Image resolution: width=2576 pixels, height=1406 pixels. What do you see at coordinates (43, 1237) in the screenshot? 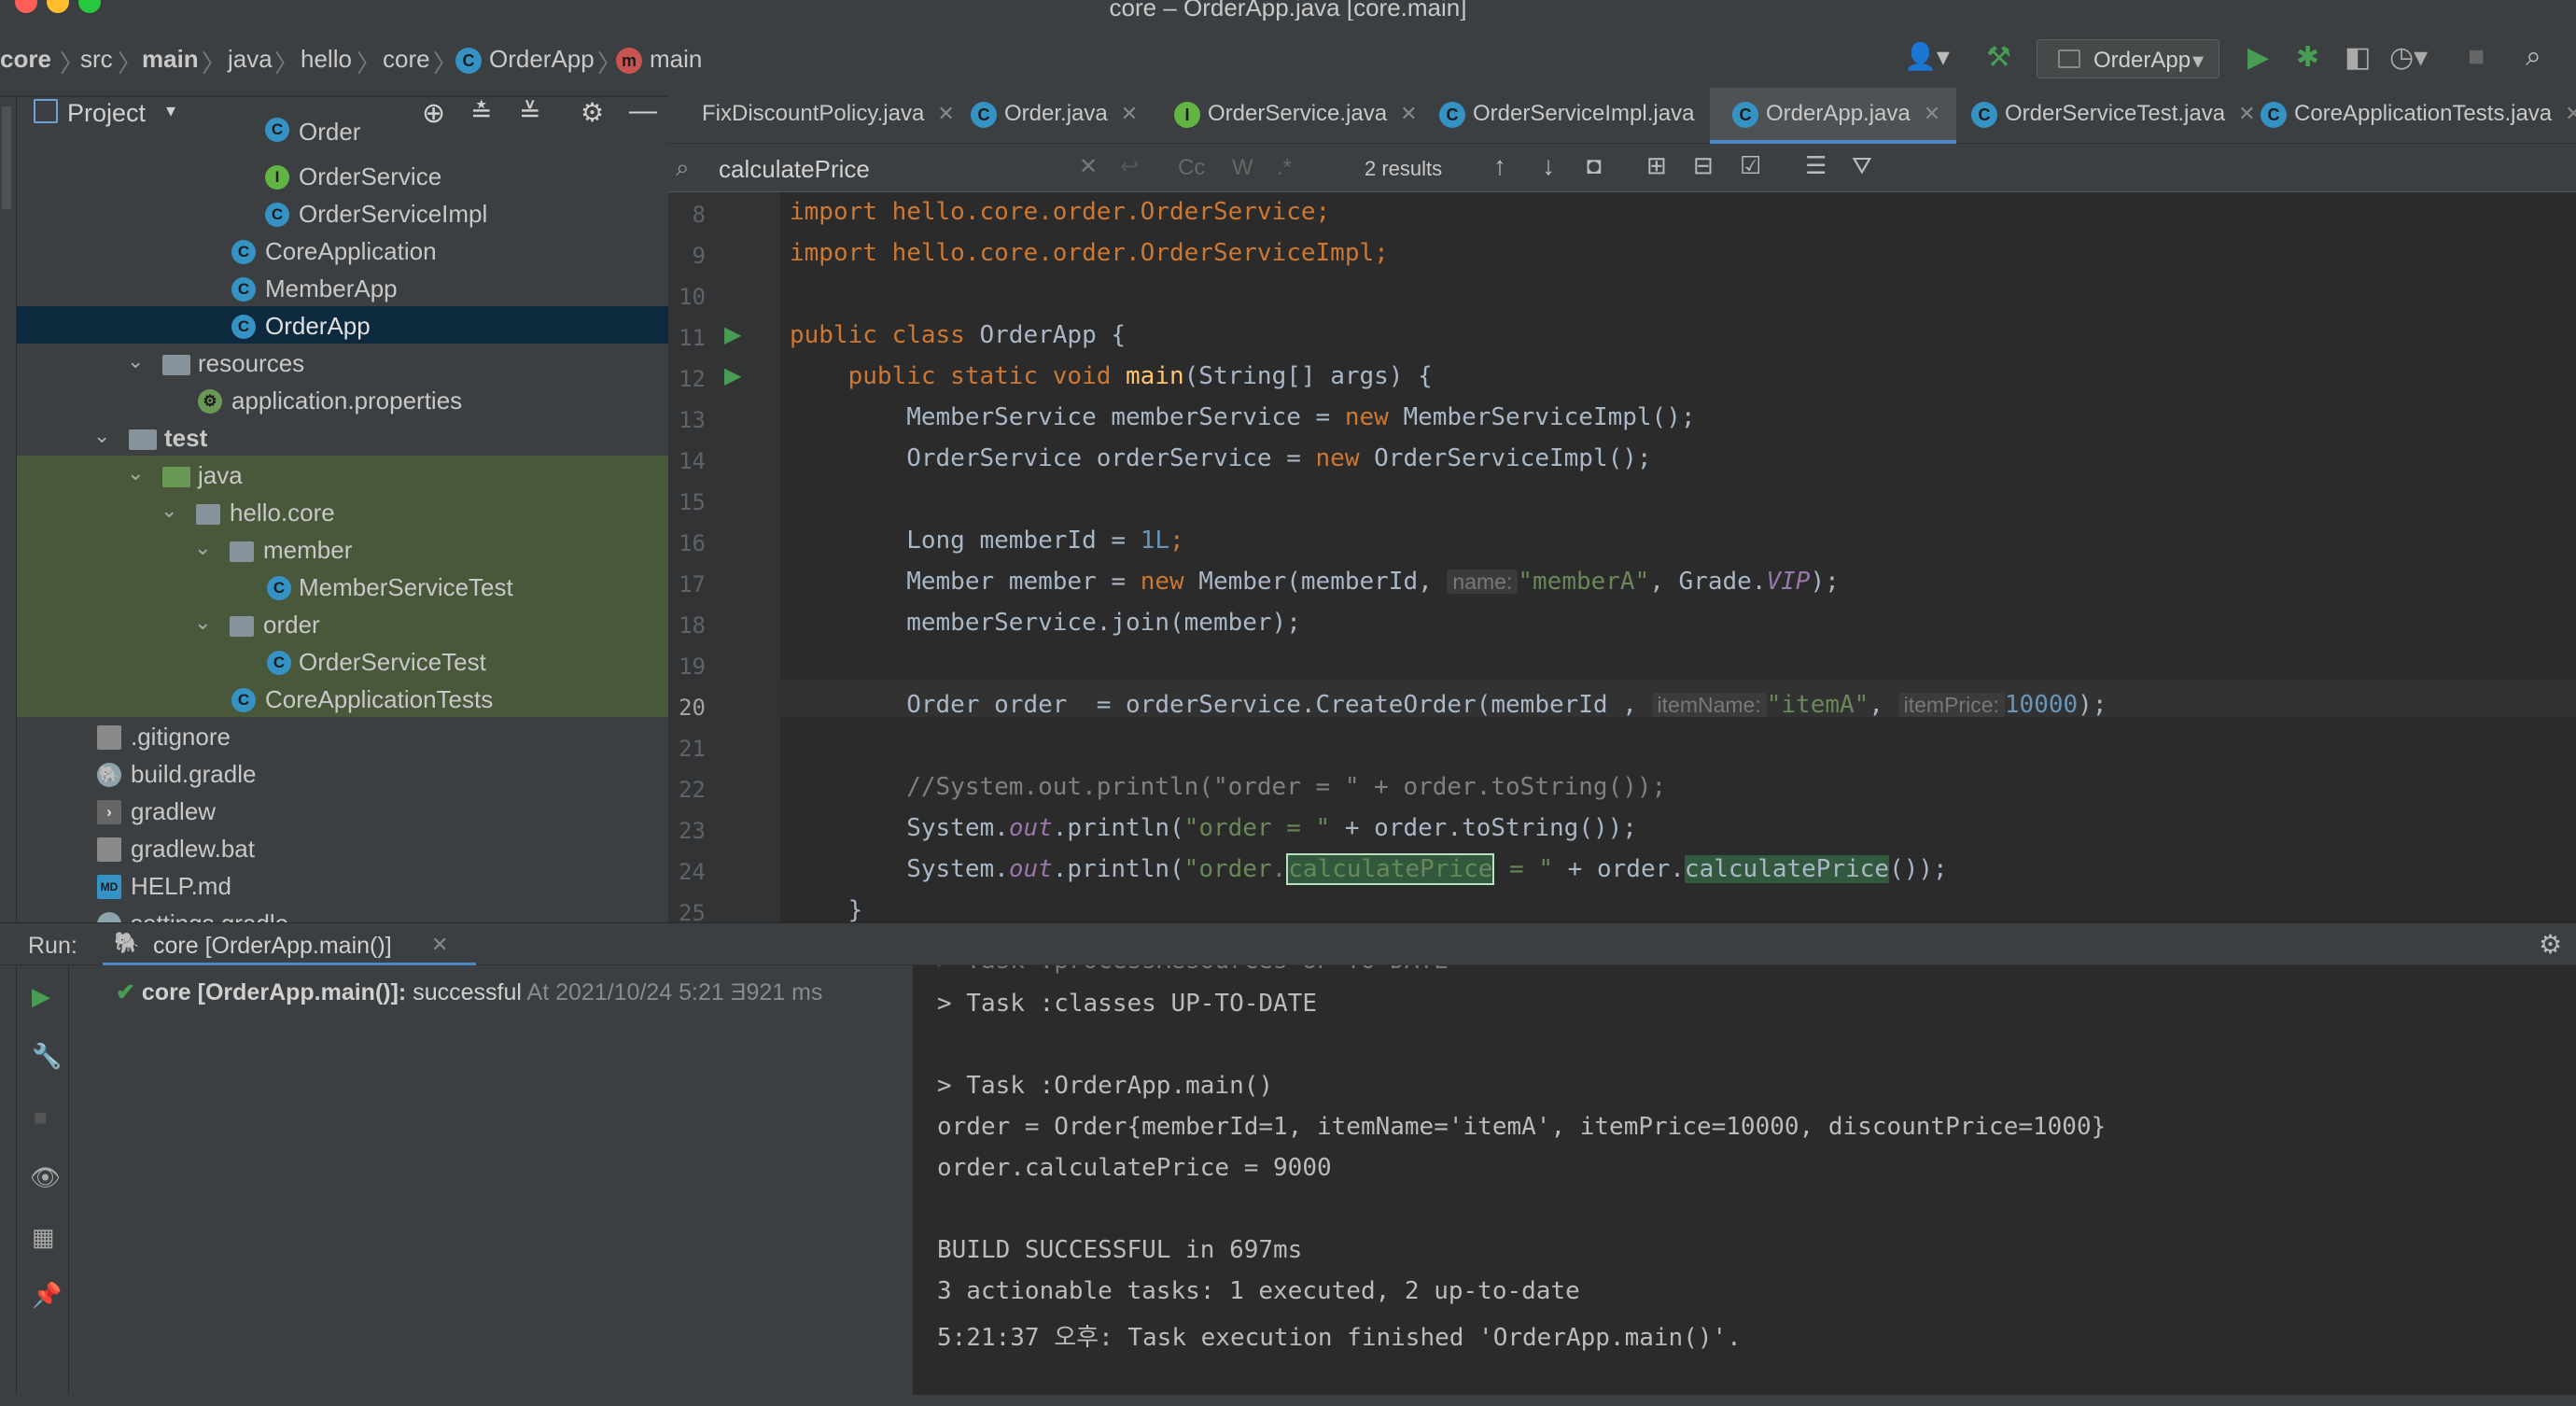
I see `layout-icon: ▦` at bounding box center [43, 1237].